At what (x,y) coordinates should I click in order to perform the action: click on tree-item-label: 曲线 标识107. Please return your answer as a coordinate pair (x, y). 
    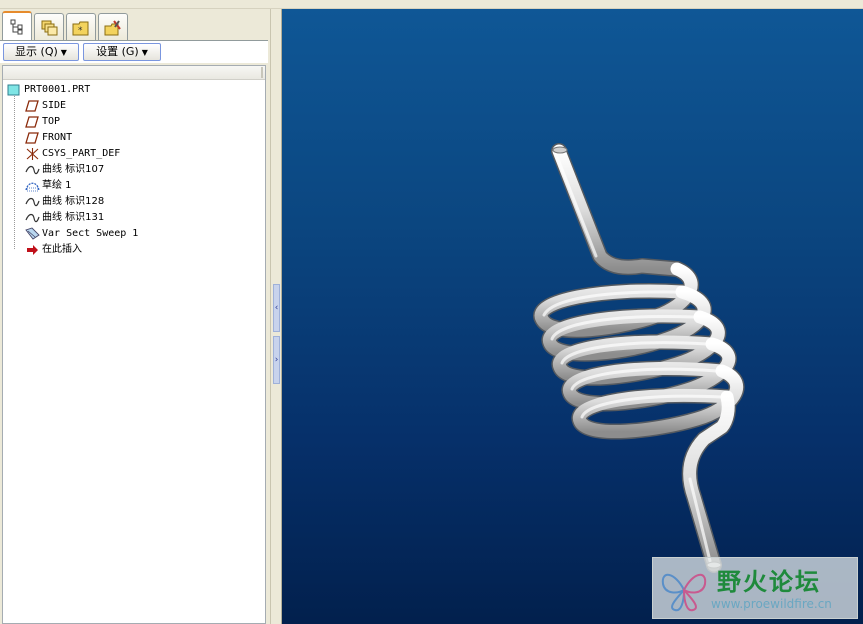
    Looking at the image, I should click on (73, 169).